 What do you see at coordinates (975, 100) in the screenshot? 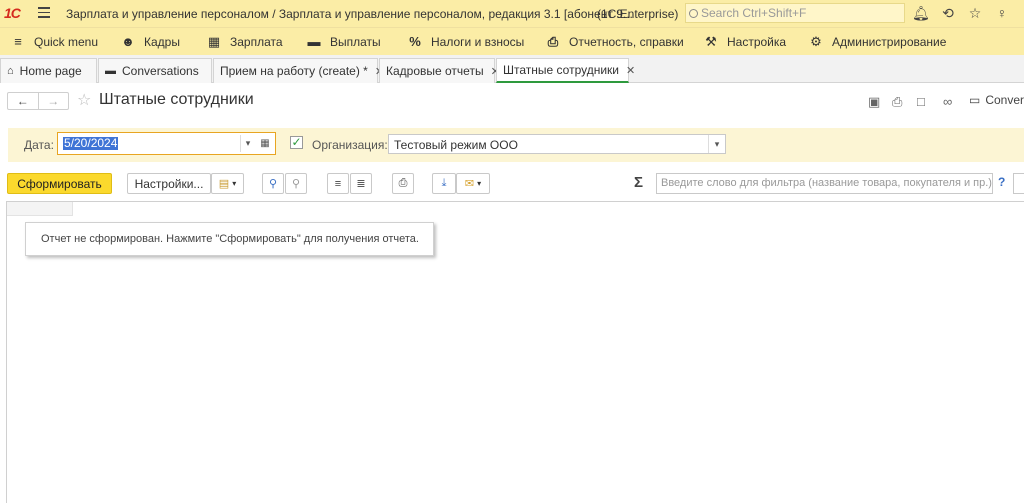
I see `chat-icon: ▭` at bounding box center [975, 100].